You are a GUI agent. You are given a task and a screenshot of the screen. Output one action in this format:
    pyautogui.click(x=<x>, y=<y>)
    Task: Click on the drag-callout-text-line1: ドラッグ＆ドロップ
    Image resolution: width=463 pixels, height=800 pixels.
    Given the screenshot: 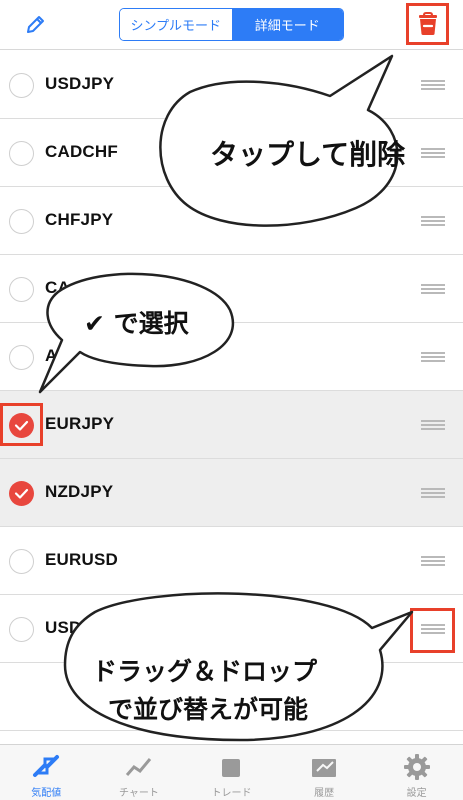 What is the action you would take?
    pyautogui.click(x=205, y=671)
    